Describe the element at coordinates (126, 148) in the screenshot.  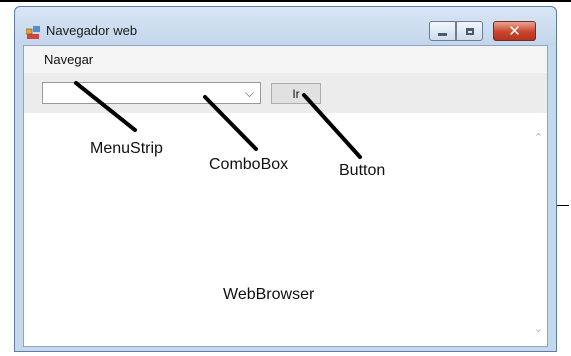
I see `annotation-menustrip: MenuStrip` at that location.